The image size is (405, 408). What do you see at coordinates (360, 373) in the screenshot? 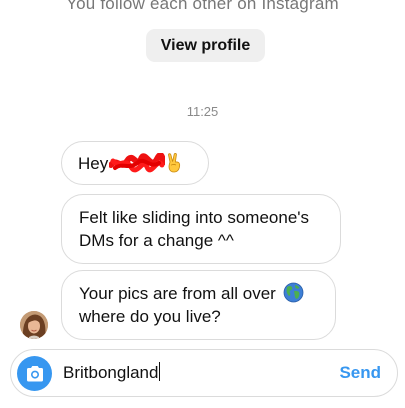
I see `send-button: Send` at bounding box center [360, 373].